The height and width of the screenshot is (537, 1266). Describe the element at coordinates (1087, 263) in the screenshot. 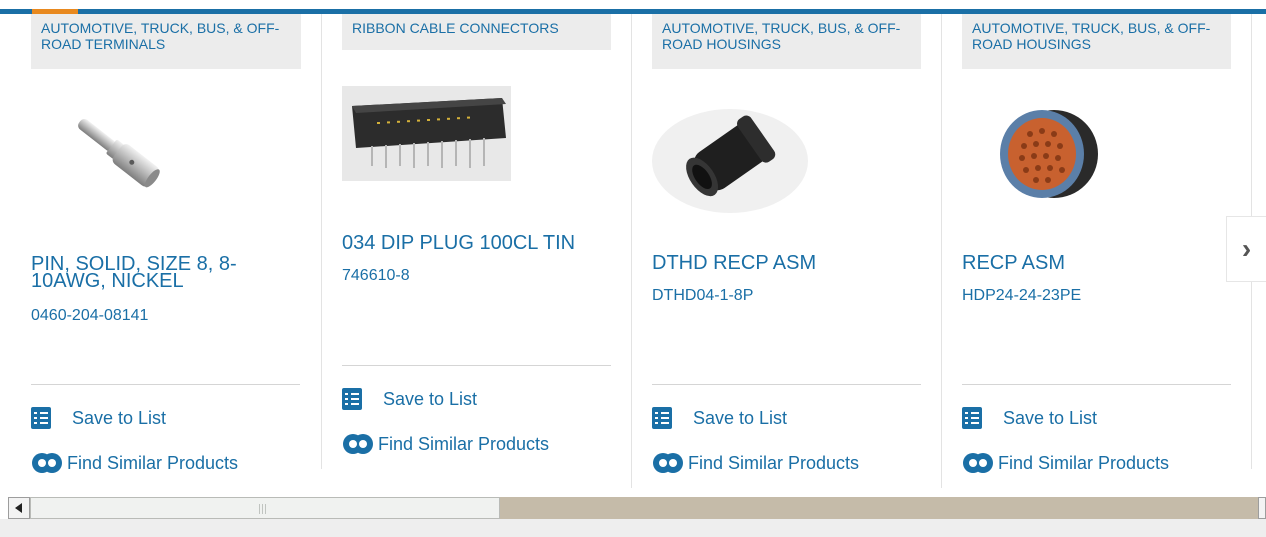

I see `product-title: RECP ASM` at that location.